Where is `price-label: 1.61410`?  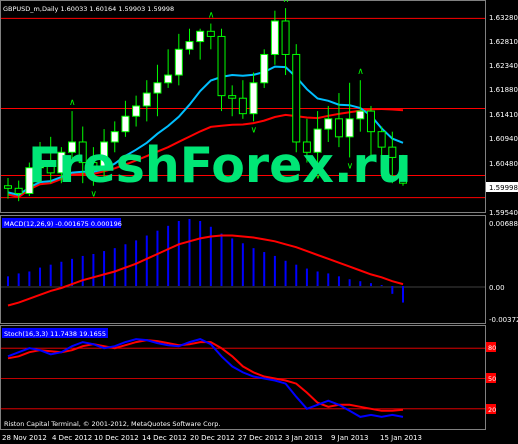 price-label: 1.61410 is located at coordinates (503, 115).